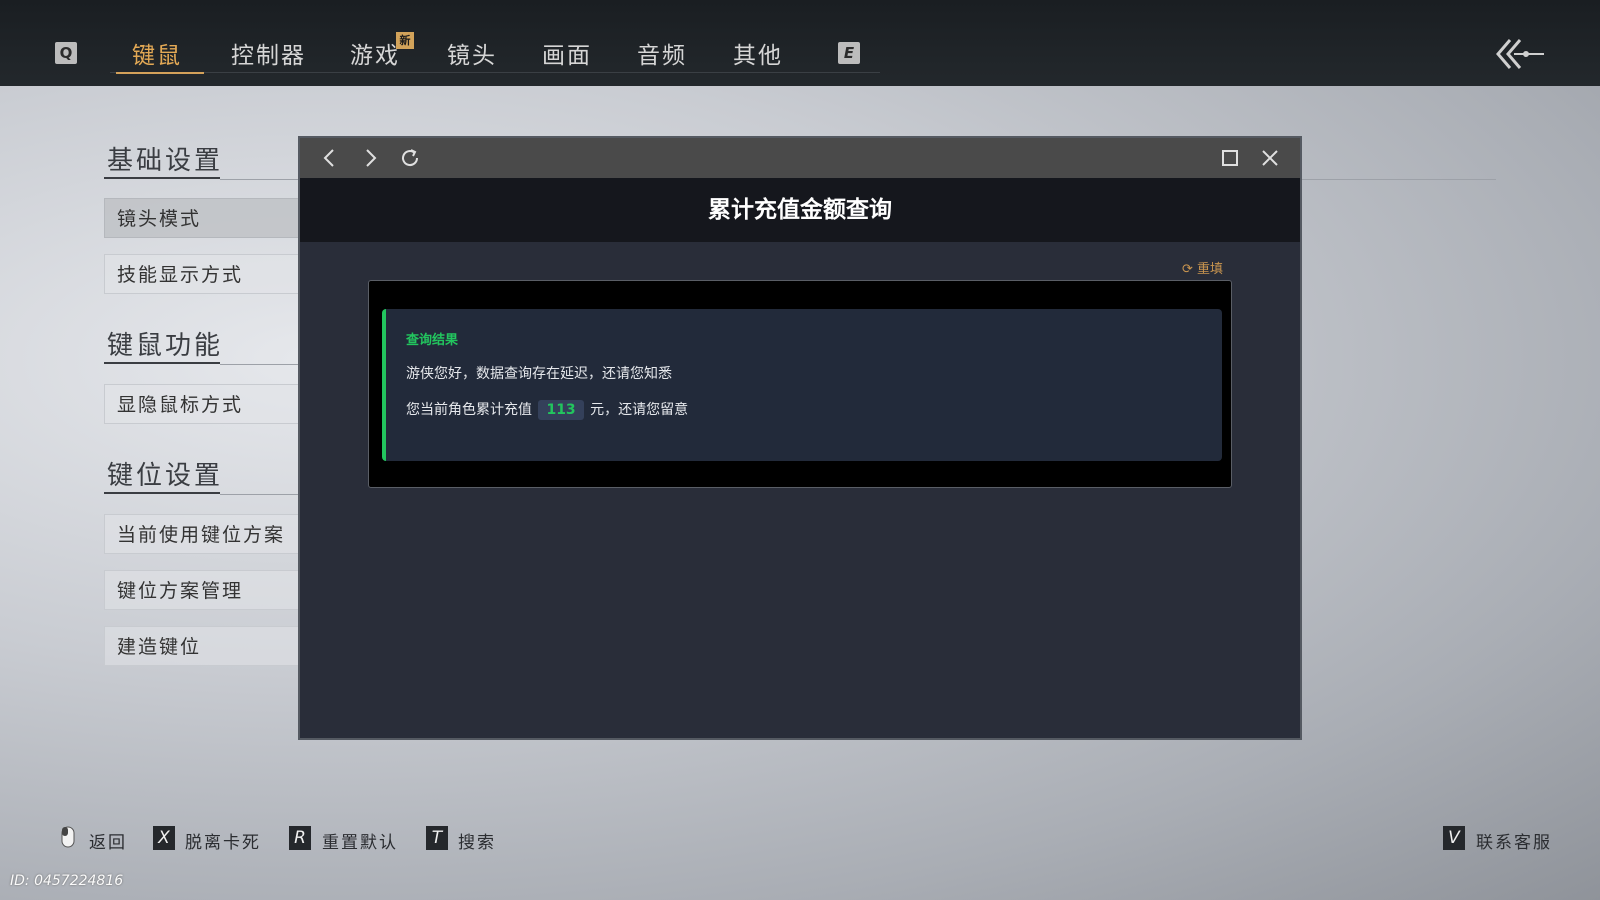 This screenshot has width=1600, height=900. I want to click on section-title-basic: 基础设置, so click(165, 161).